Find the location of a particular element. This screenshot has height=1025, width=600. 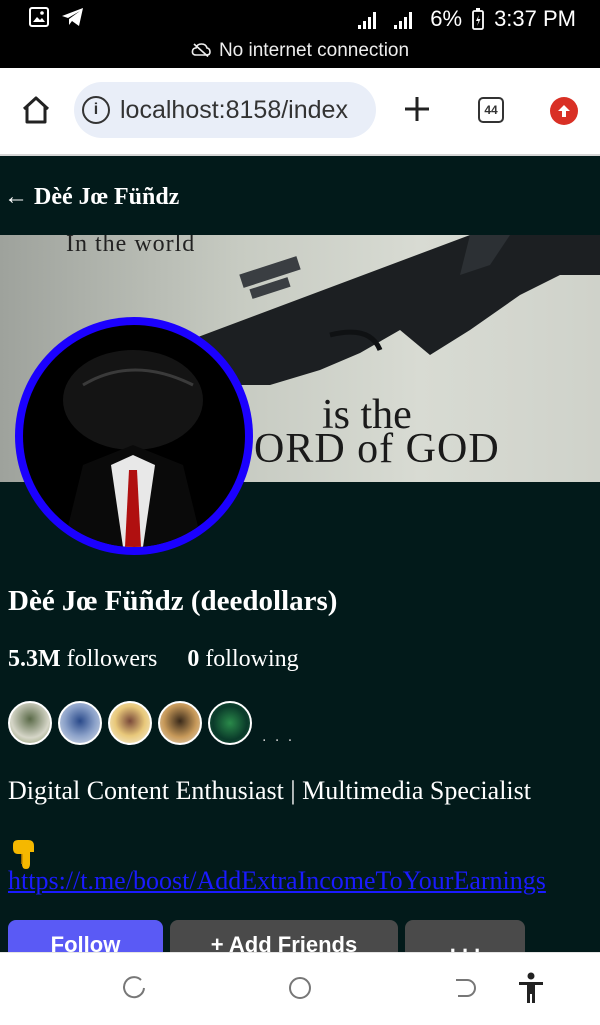

browser-toolbar: i localhost:8158/index 44 is located at coordinates (300, 112).